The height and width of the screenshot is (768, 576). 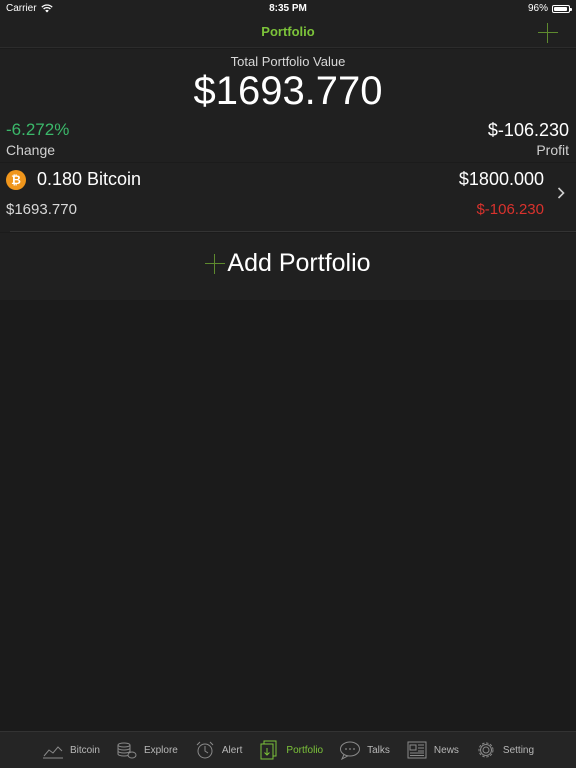 What do you see at coordinates (561, 193) in the screenshot?
I see `chevron-right-icon` at bounding box center [561, 193].